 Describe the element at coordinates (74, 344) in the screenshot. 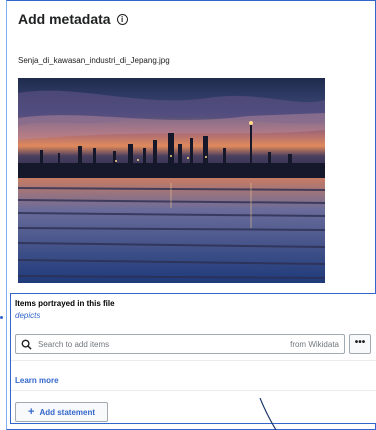

I see `search-placeholder: Search to add items` at that location.